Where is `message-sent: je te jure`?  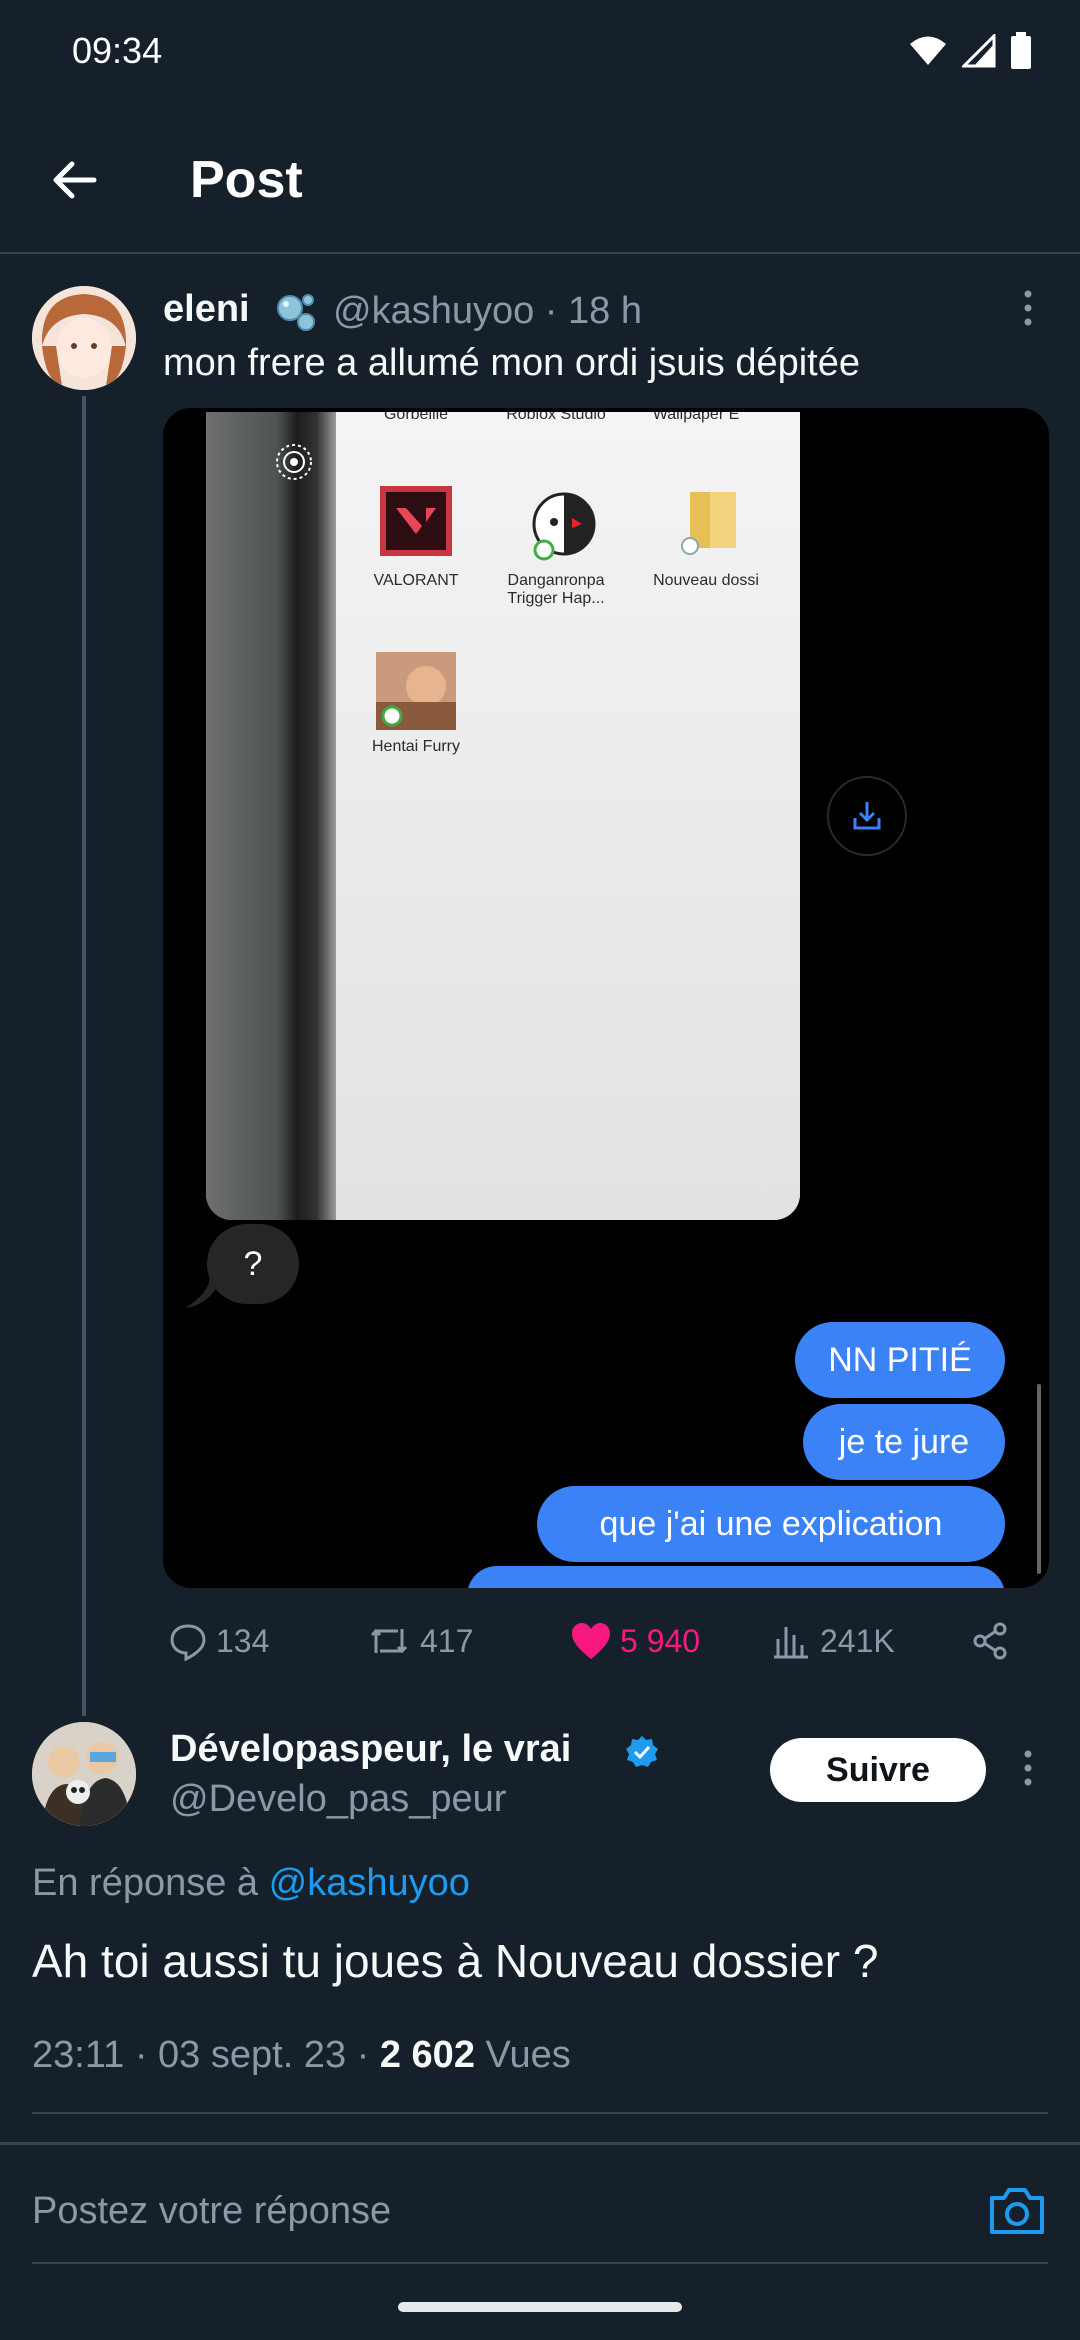 message-sent: je te jure is located at coordinates (904, 1442).